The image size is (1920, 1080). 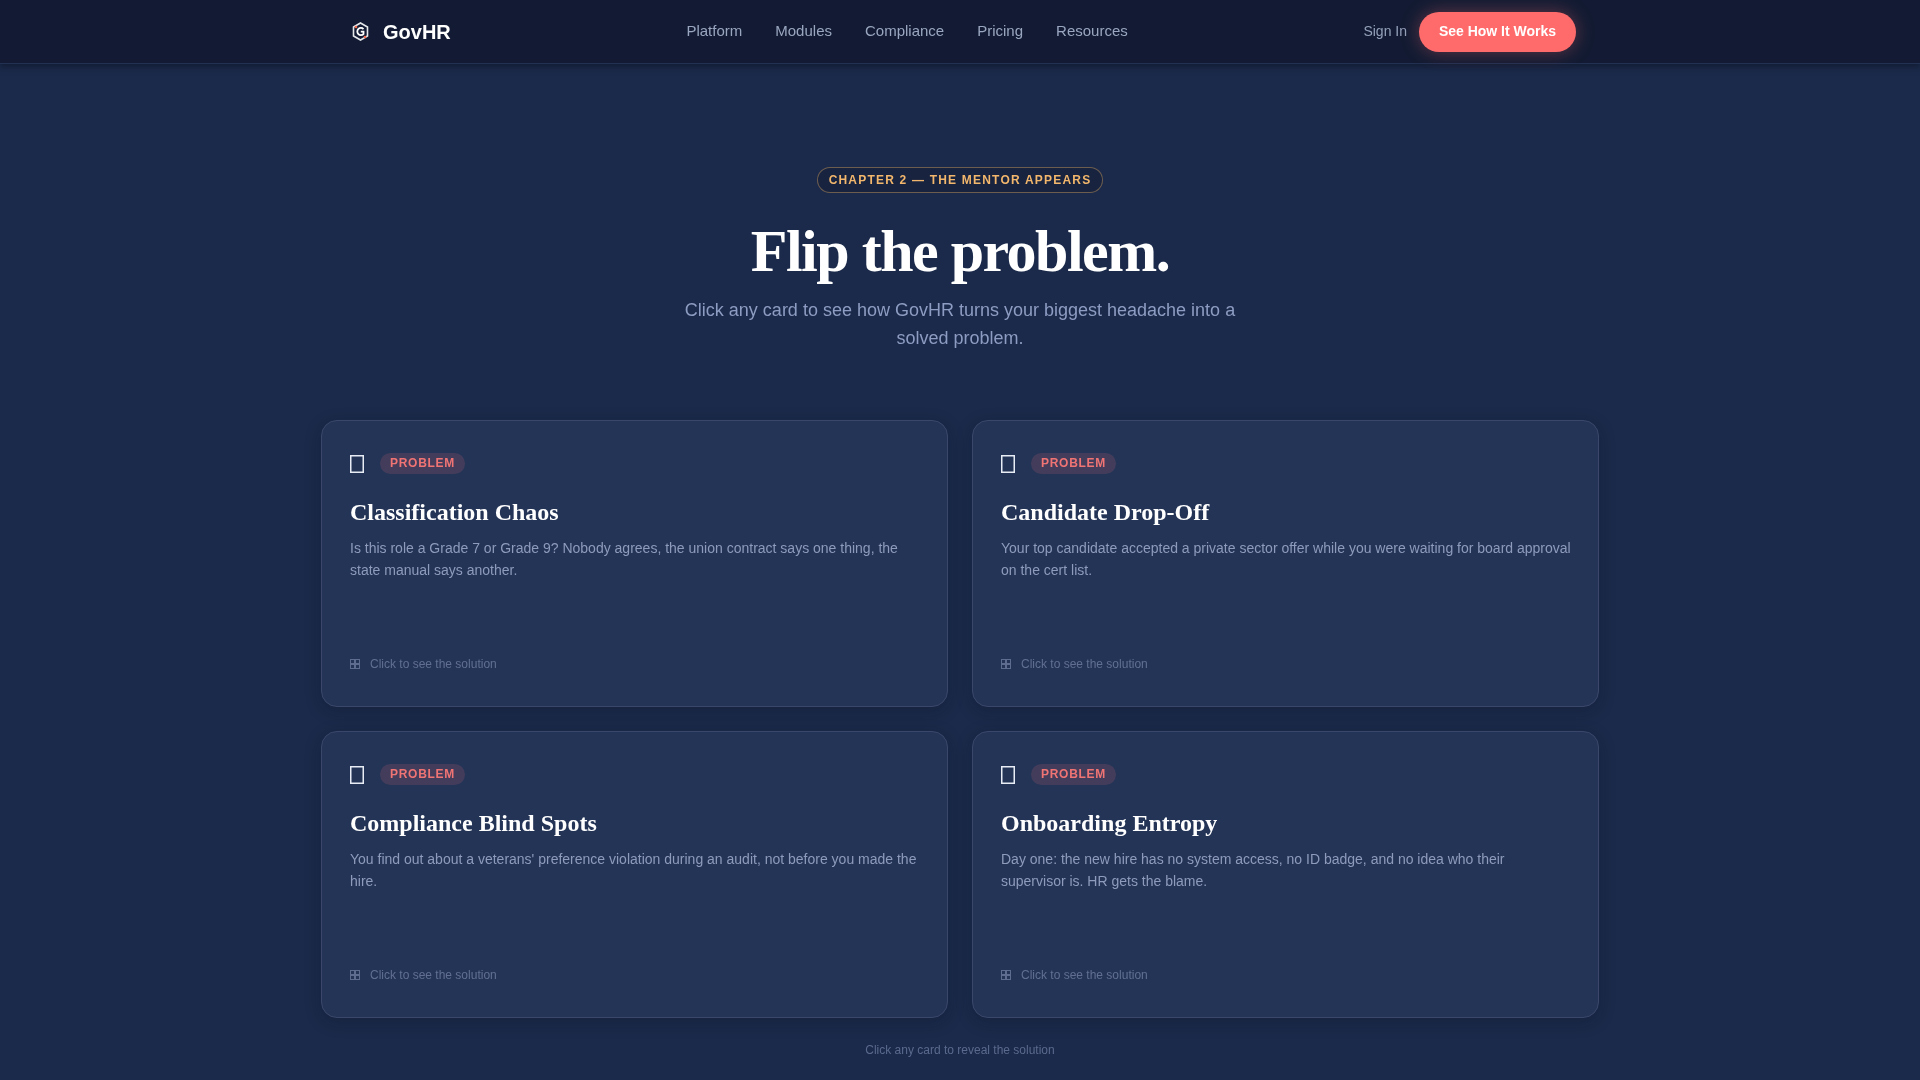 I want to click on nav-link: Platform, so click(x=714, y=31).